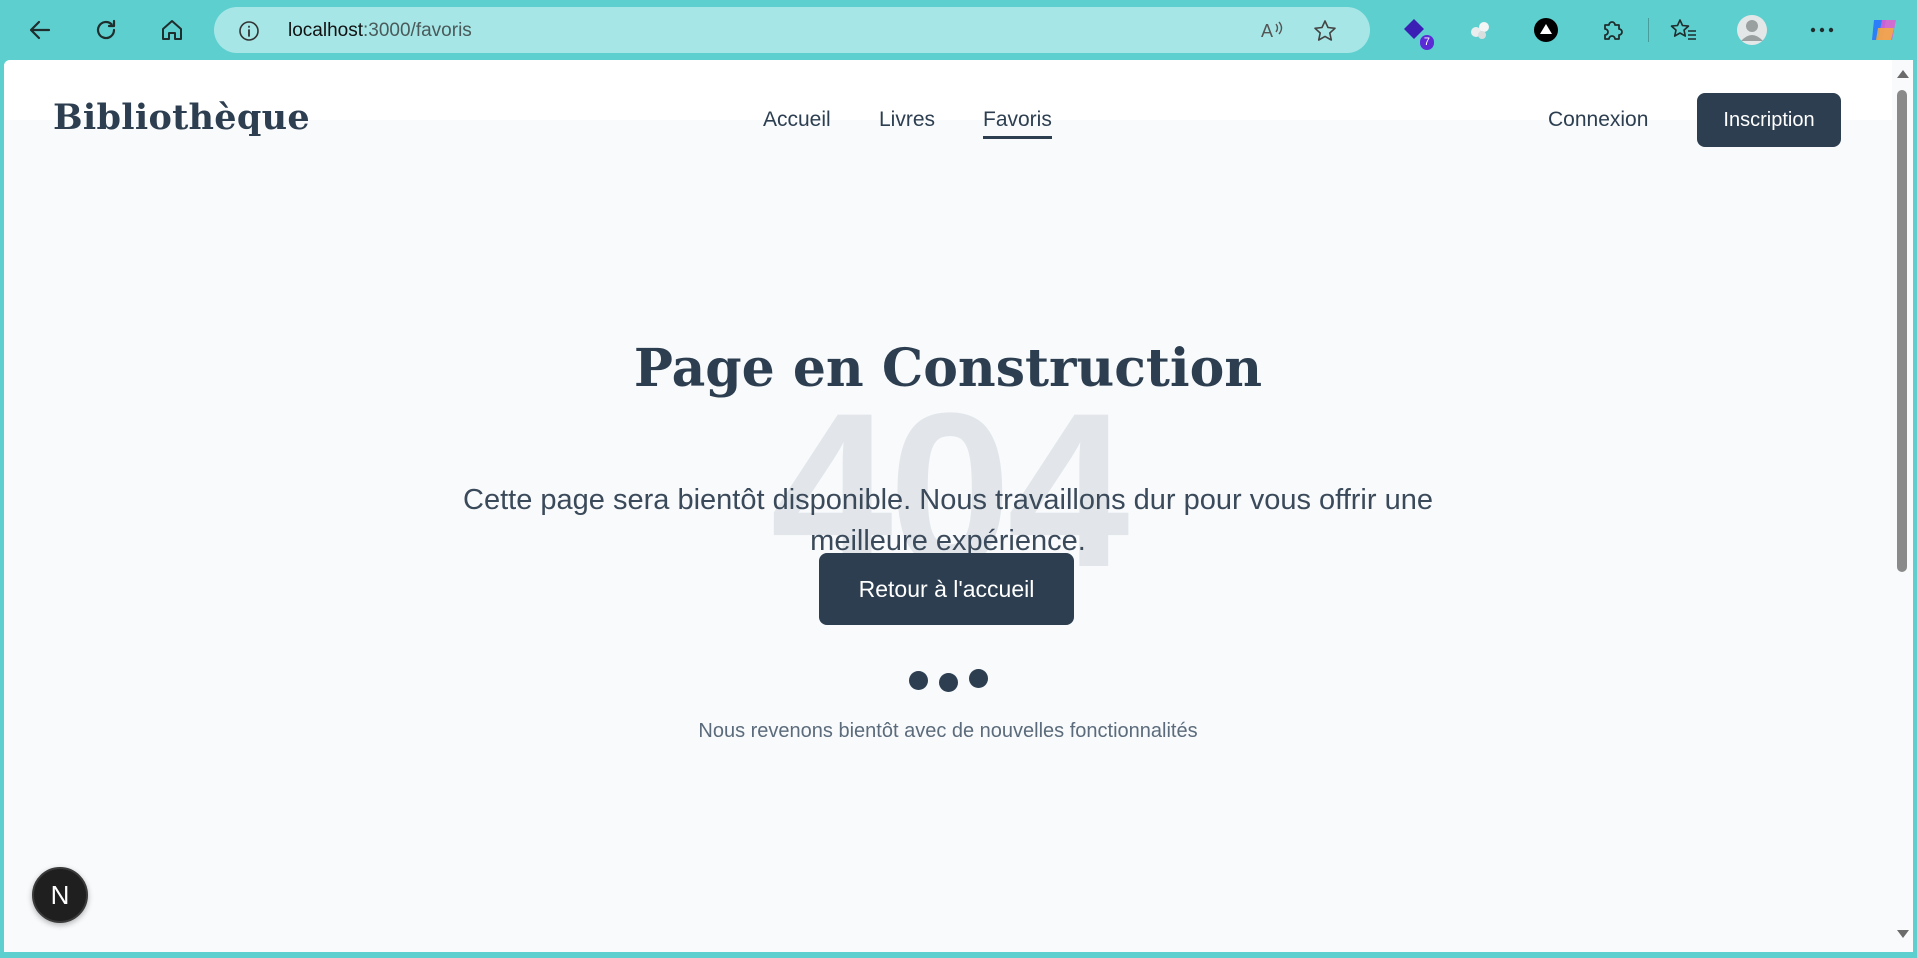 Image resolution: width=1917 pixels, height=958 pixels. I want to click on profile-icon, so click(1752, 30).